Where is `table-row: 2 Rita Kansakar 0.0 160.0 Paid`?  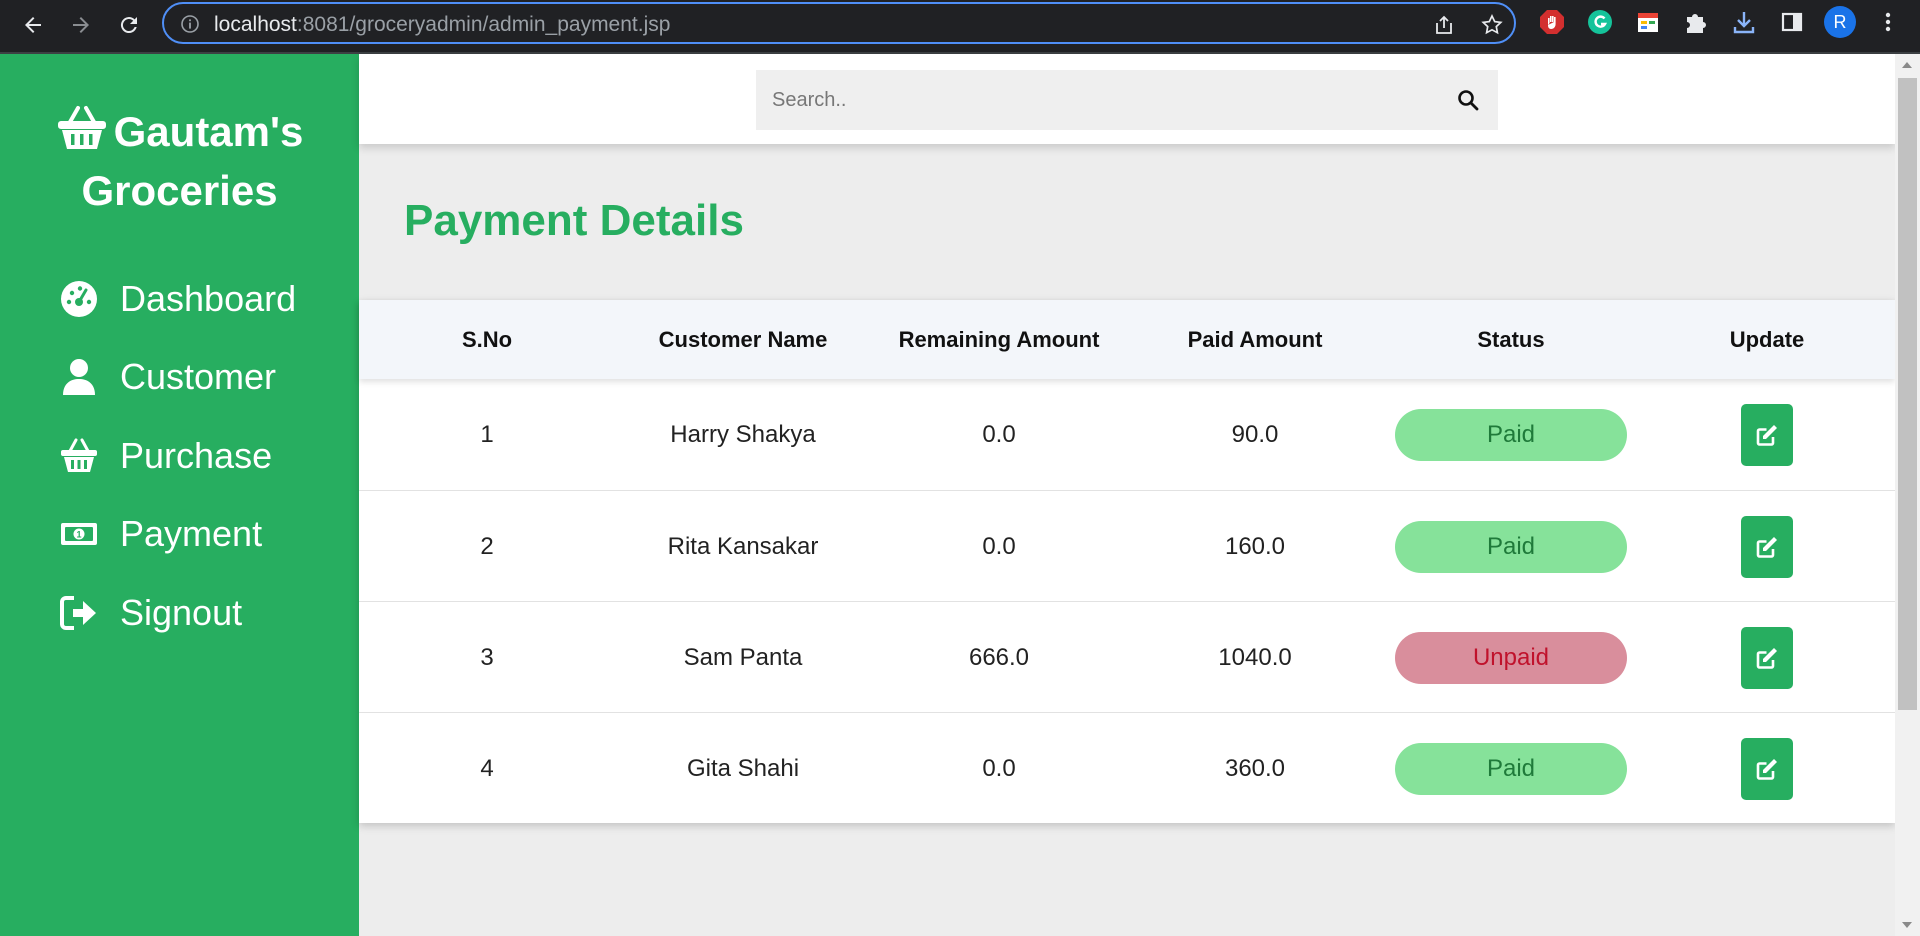 table-row: 2 Rita Kansakar 0.0 160.0 Paid is located at coordinates (1127, 545).